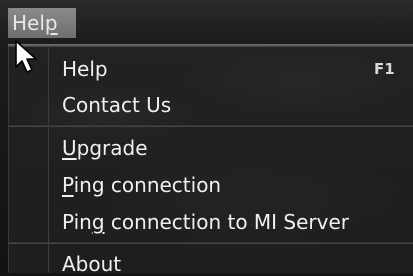 Image resolution: width=413 pixels, height=276 pixels. I want to click on ping-mi-label-start: Pin, so click(77, 222).